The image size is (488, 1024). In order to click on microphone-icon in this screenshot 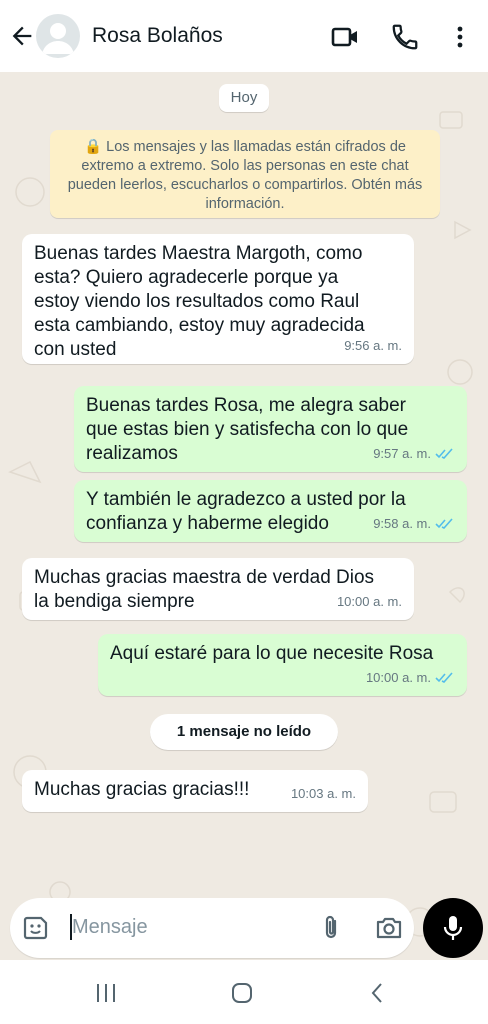, I will do `click(453, 928)`.